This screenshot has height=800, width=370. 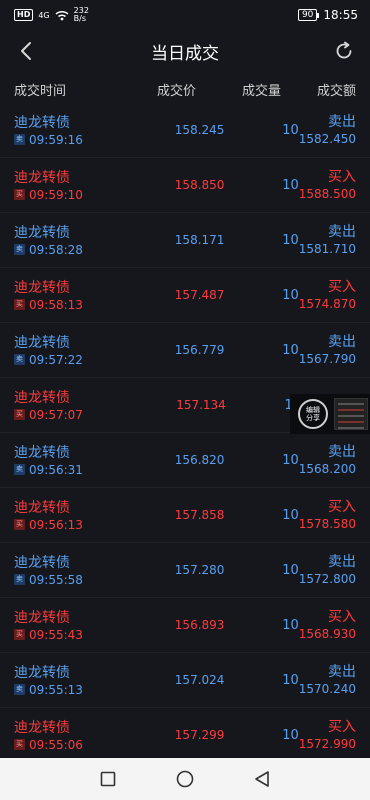 I want to click on row-time-cell: 迪龙转债 卖 09:55:13, so click(x=69, y=680).